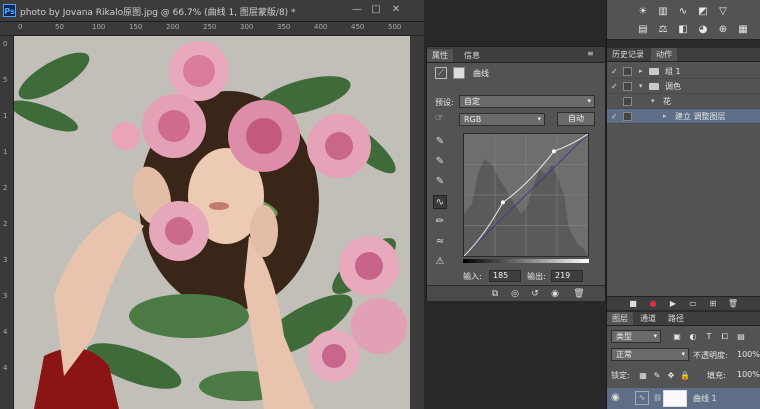  What do you see at coordinates (743, 30) in the screenshot?
I see `color-lookup-icon: ▦` at bounding box center [743, 30].